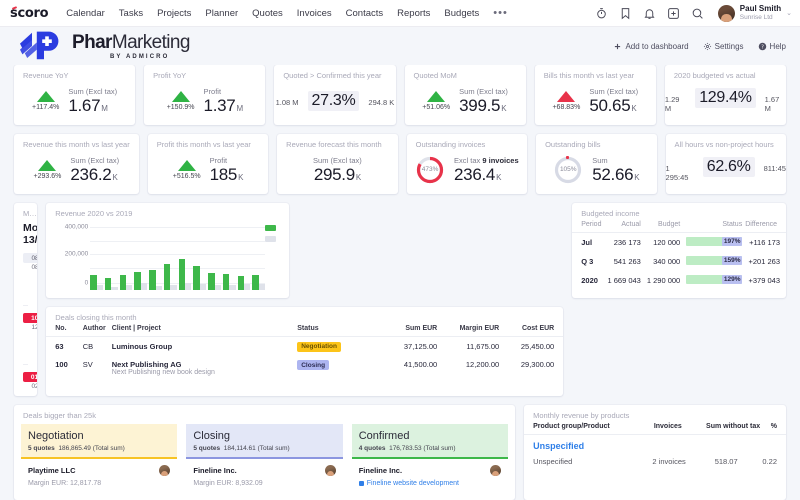  I want to click on kpi-change: +516.5%, so click(186, 176).